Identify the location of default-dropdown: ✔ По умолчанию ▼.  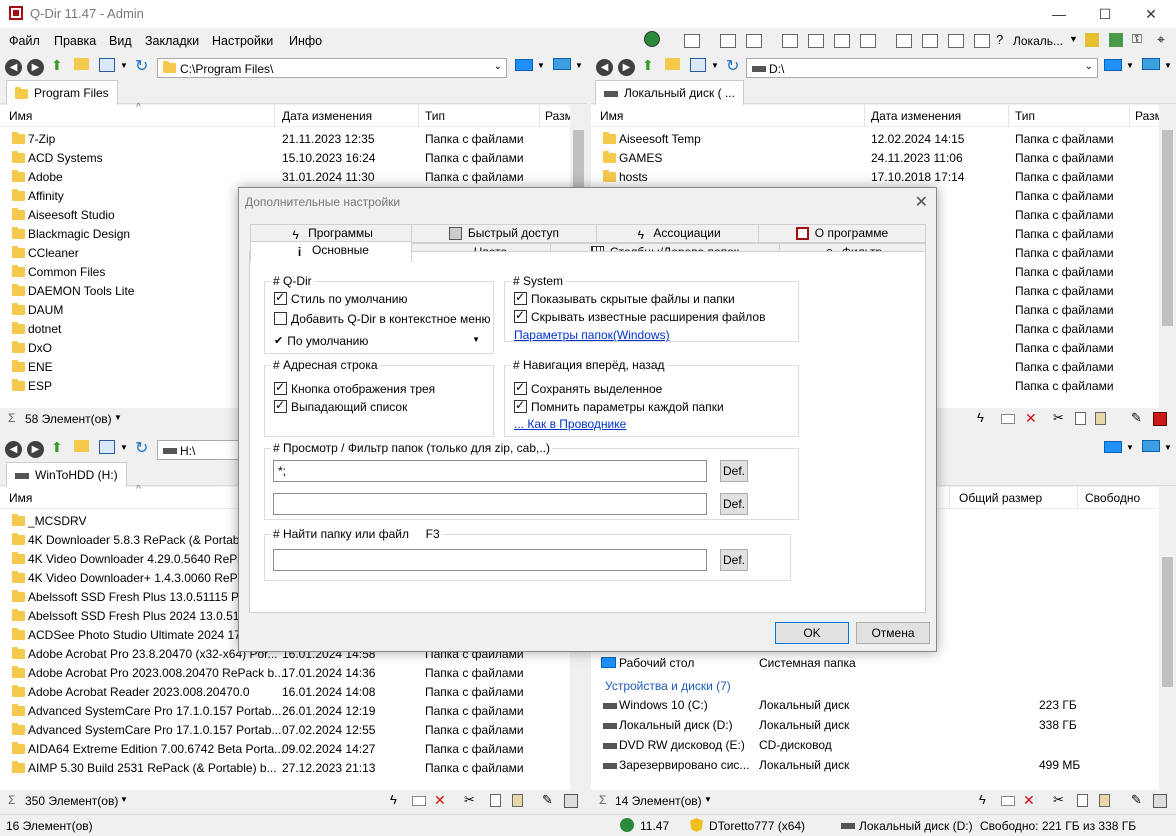
(379, 340).